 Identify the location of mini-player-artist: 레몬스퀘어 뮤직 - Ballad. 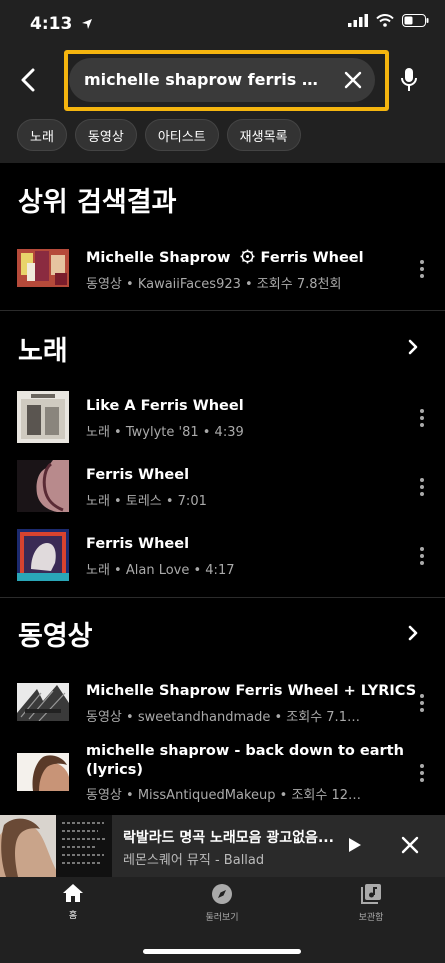
(194, 860).